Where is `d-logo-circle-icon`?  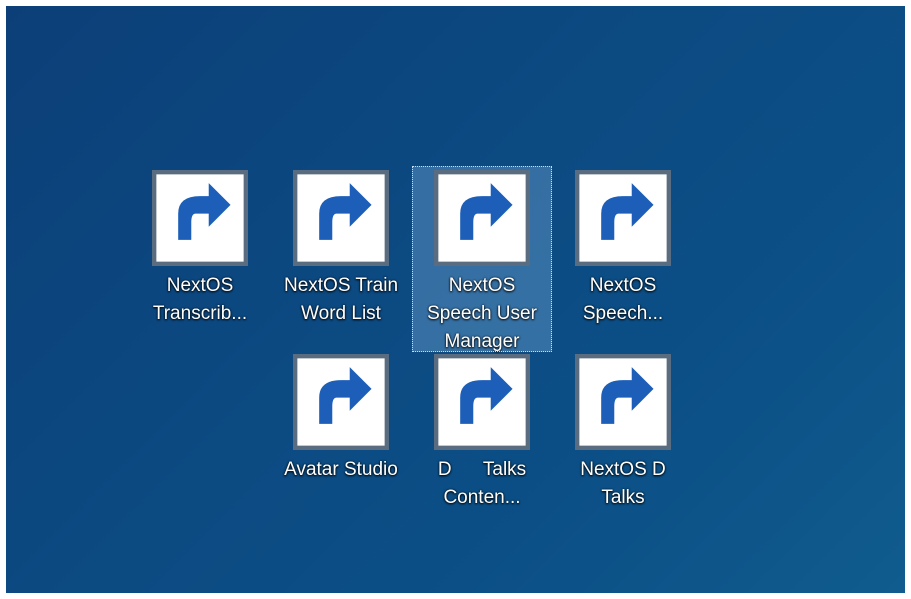 d-logo-circle-icon is located at coordinates (341, 402).